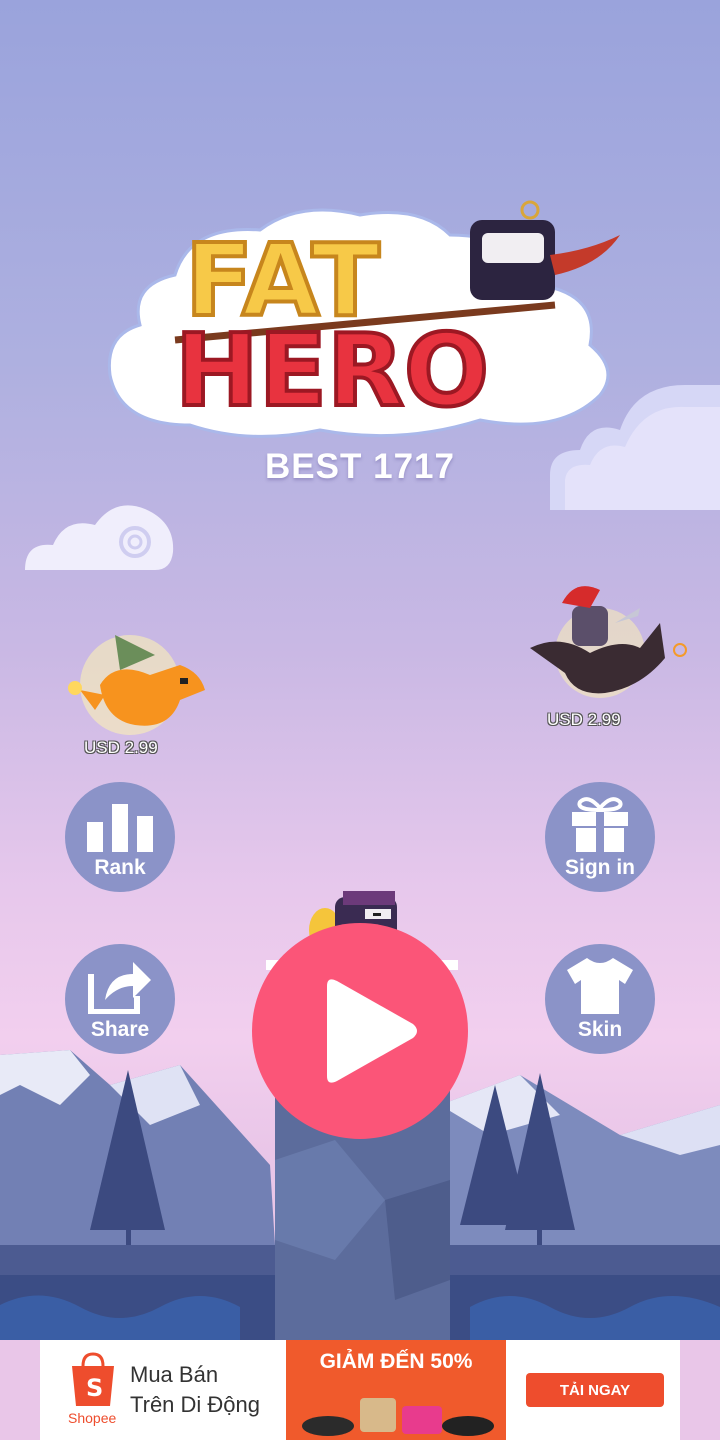 The width and height of the screenshot is (720, 1440). I want to click on cloud-left, so click(99, 537).